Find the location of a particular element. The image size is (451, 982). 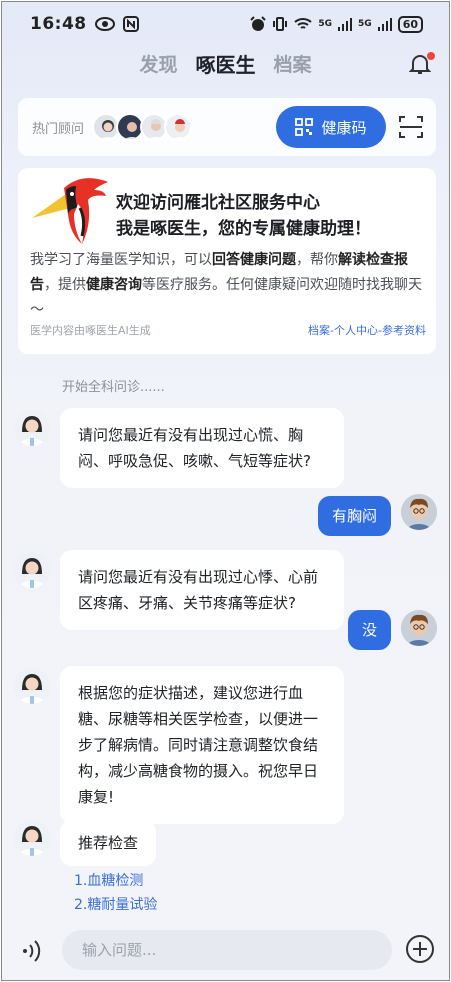

avatar is located at coordinates (178, 127).